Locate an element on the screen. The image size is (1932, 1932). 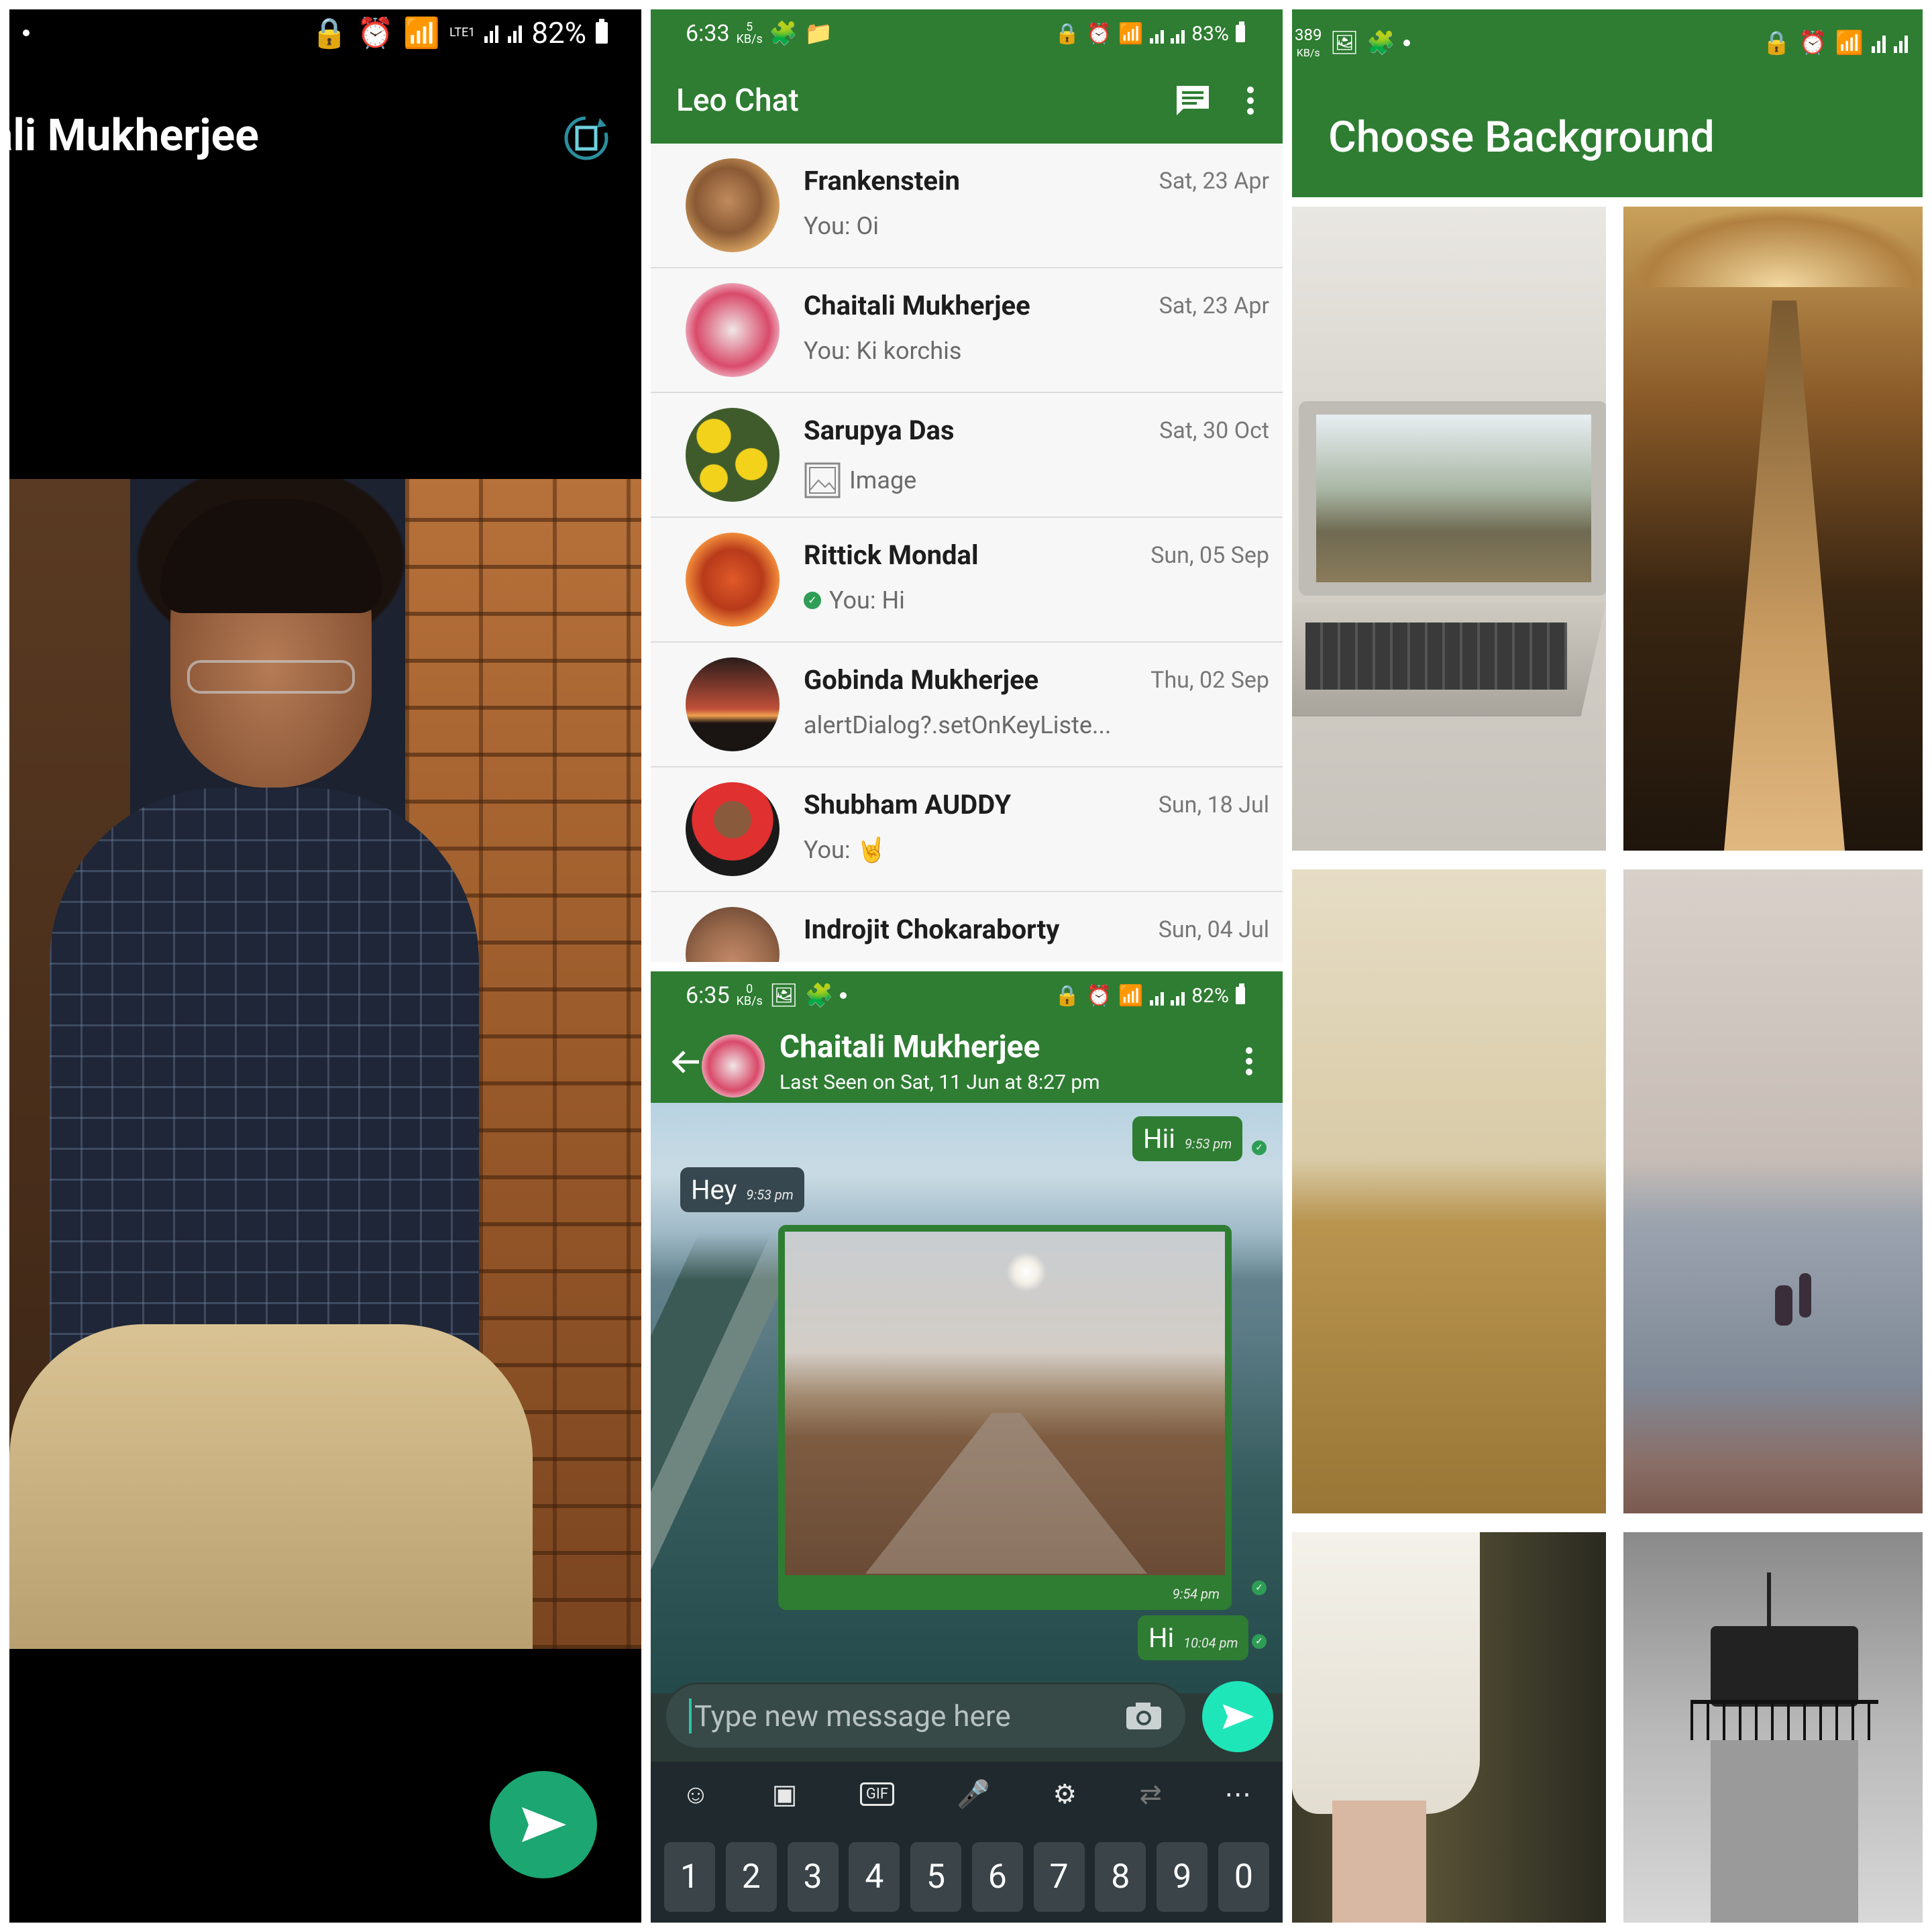
key: 9 is located at coordinates (1182, 1877).